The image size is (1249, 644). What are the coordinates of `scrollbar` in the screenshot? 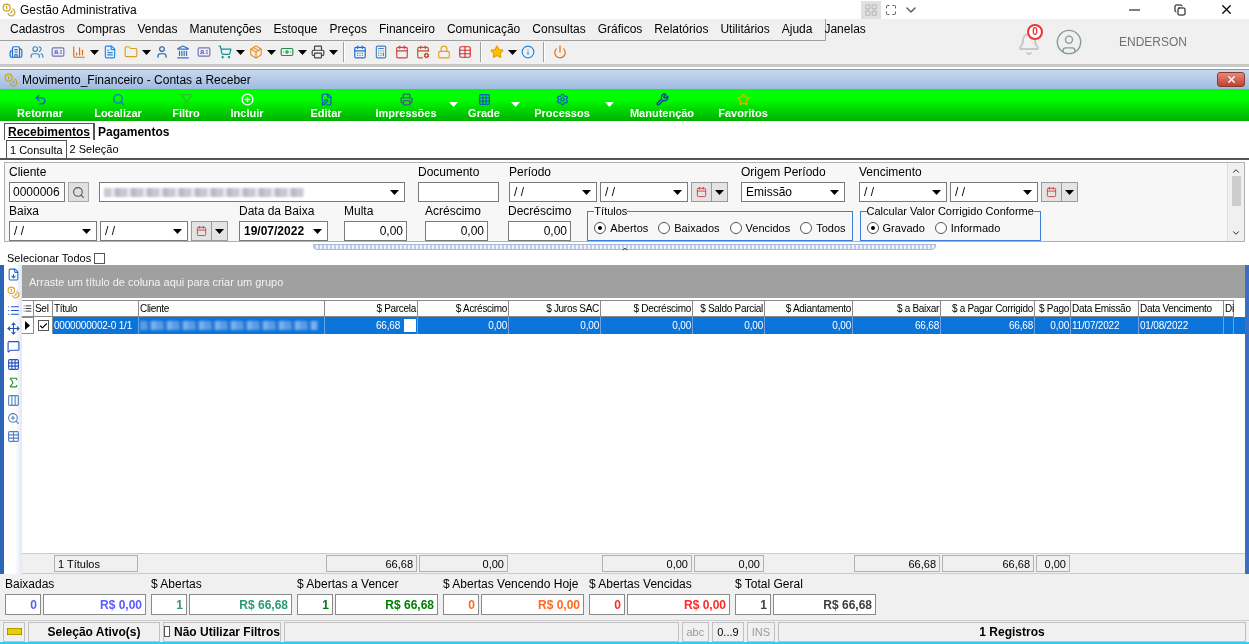 It's located at (1235, 202).